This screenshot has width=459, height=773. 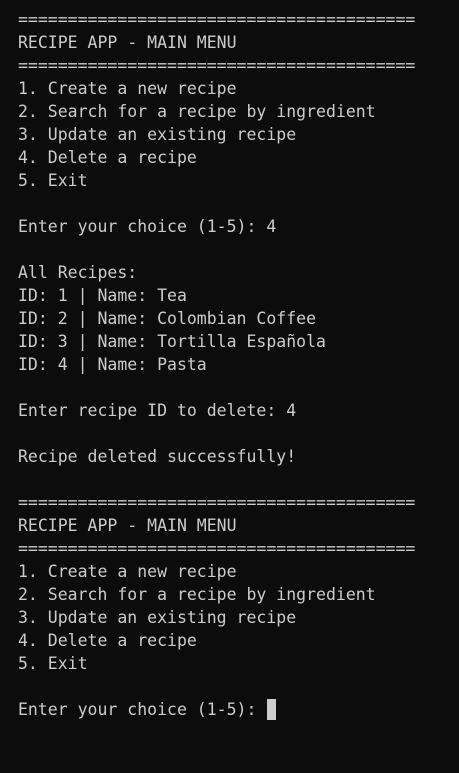 What do you see at coordinates (157, 456) in the screenshot?
I see `success-message: Recipe deleted successfully!` at bounding box center [157, 456].